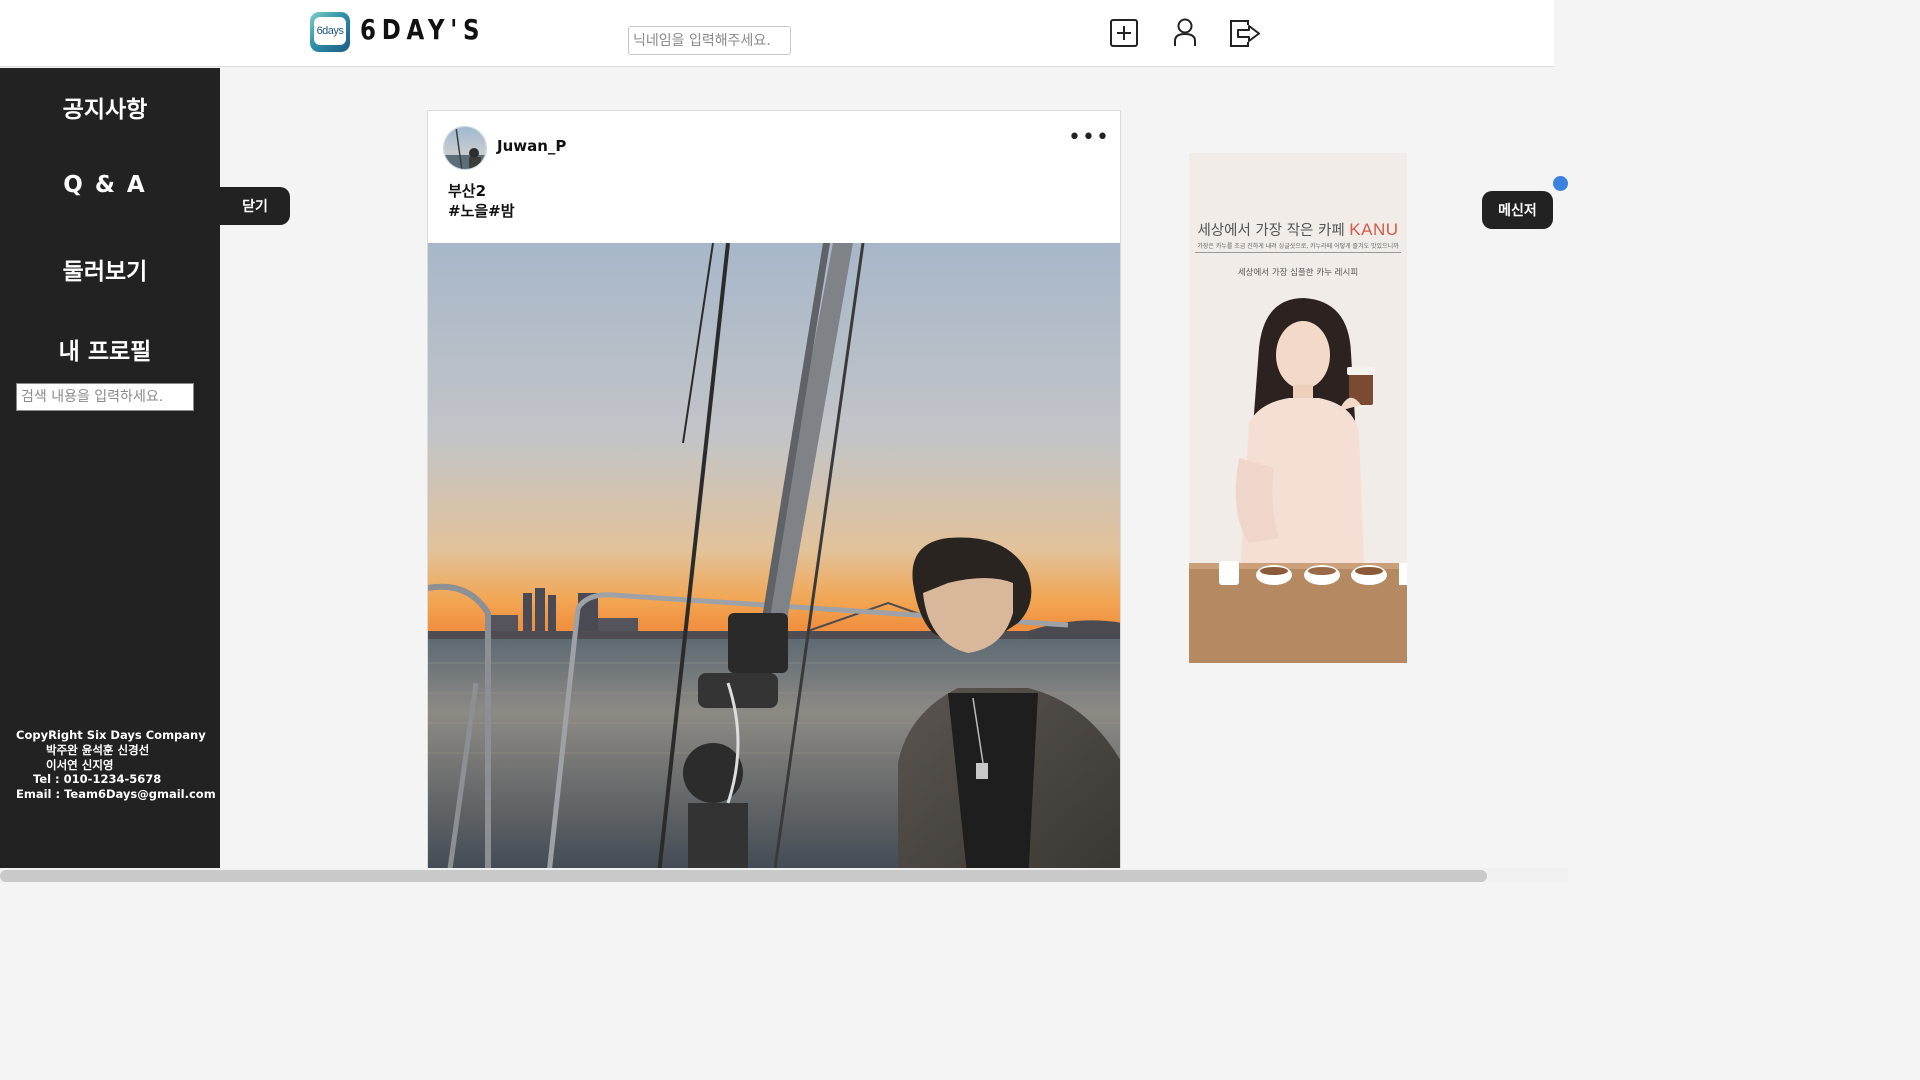 The width and height of the screenshot is (1920, 1080). I want to click on sidebar-search-input, so click(105, 397).